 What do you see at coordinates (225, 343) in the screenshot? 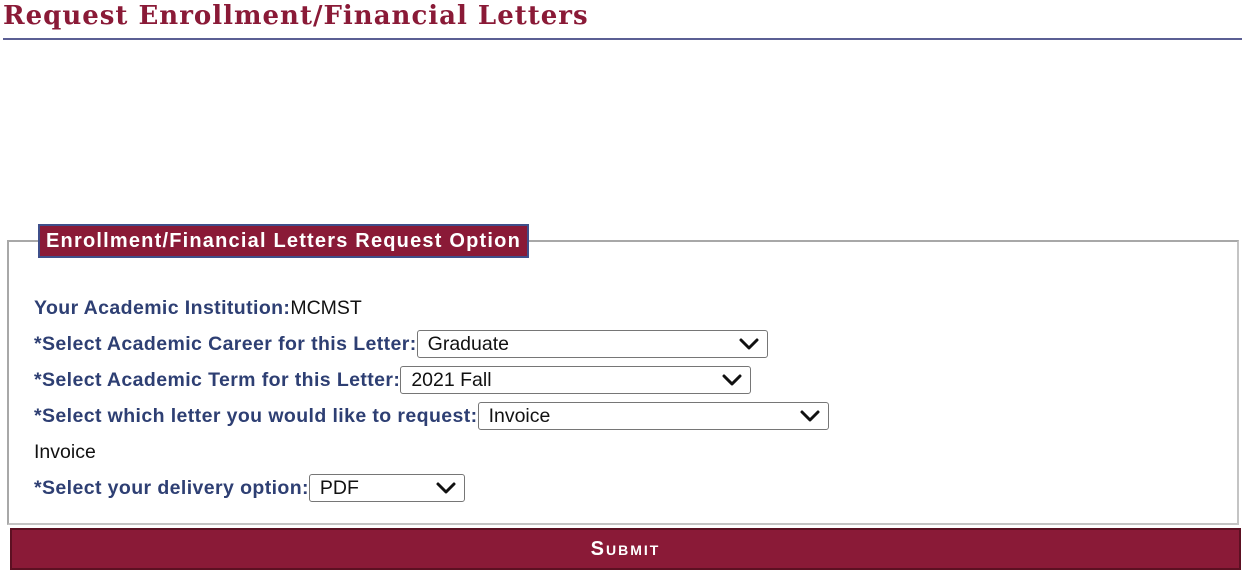
I see `career-label: *Select Academic Career for this Letter:` at bounding box center [225, 343].